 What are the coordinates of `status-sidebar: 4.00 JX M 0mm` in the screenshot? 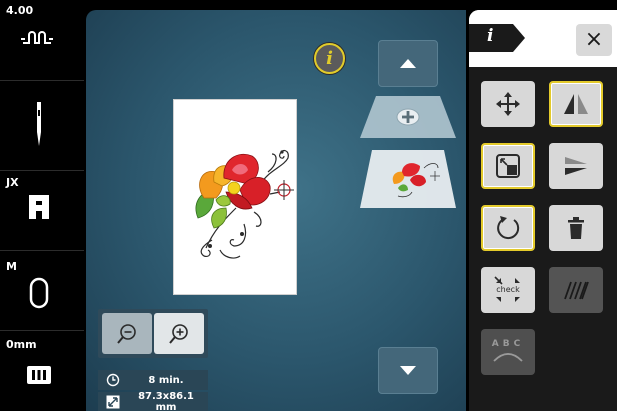 It's located at (42, 205).